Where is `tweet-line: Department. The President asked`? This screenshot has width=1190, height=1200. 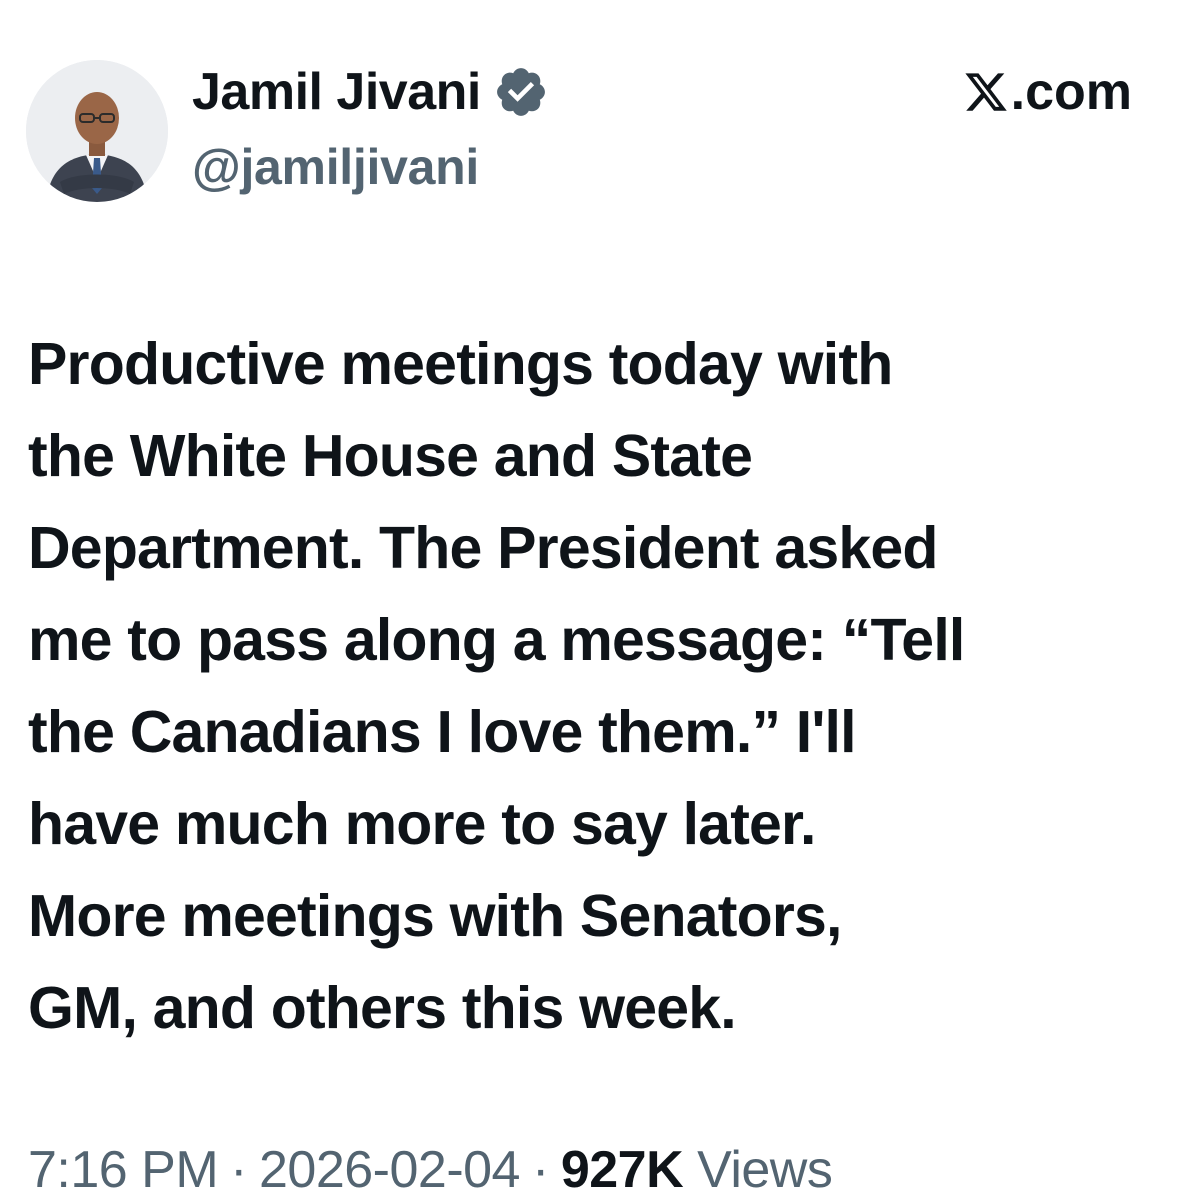 tweet-line: Department. The President asked is located at coordinates (483, 548).